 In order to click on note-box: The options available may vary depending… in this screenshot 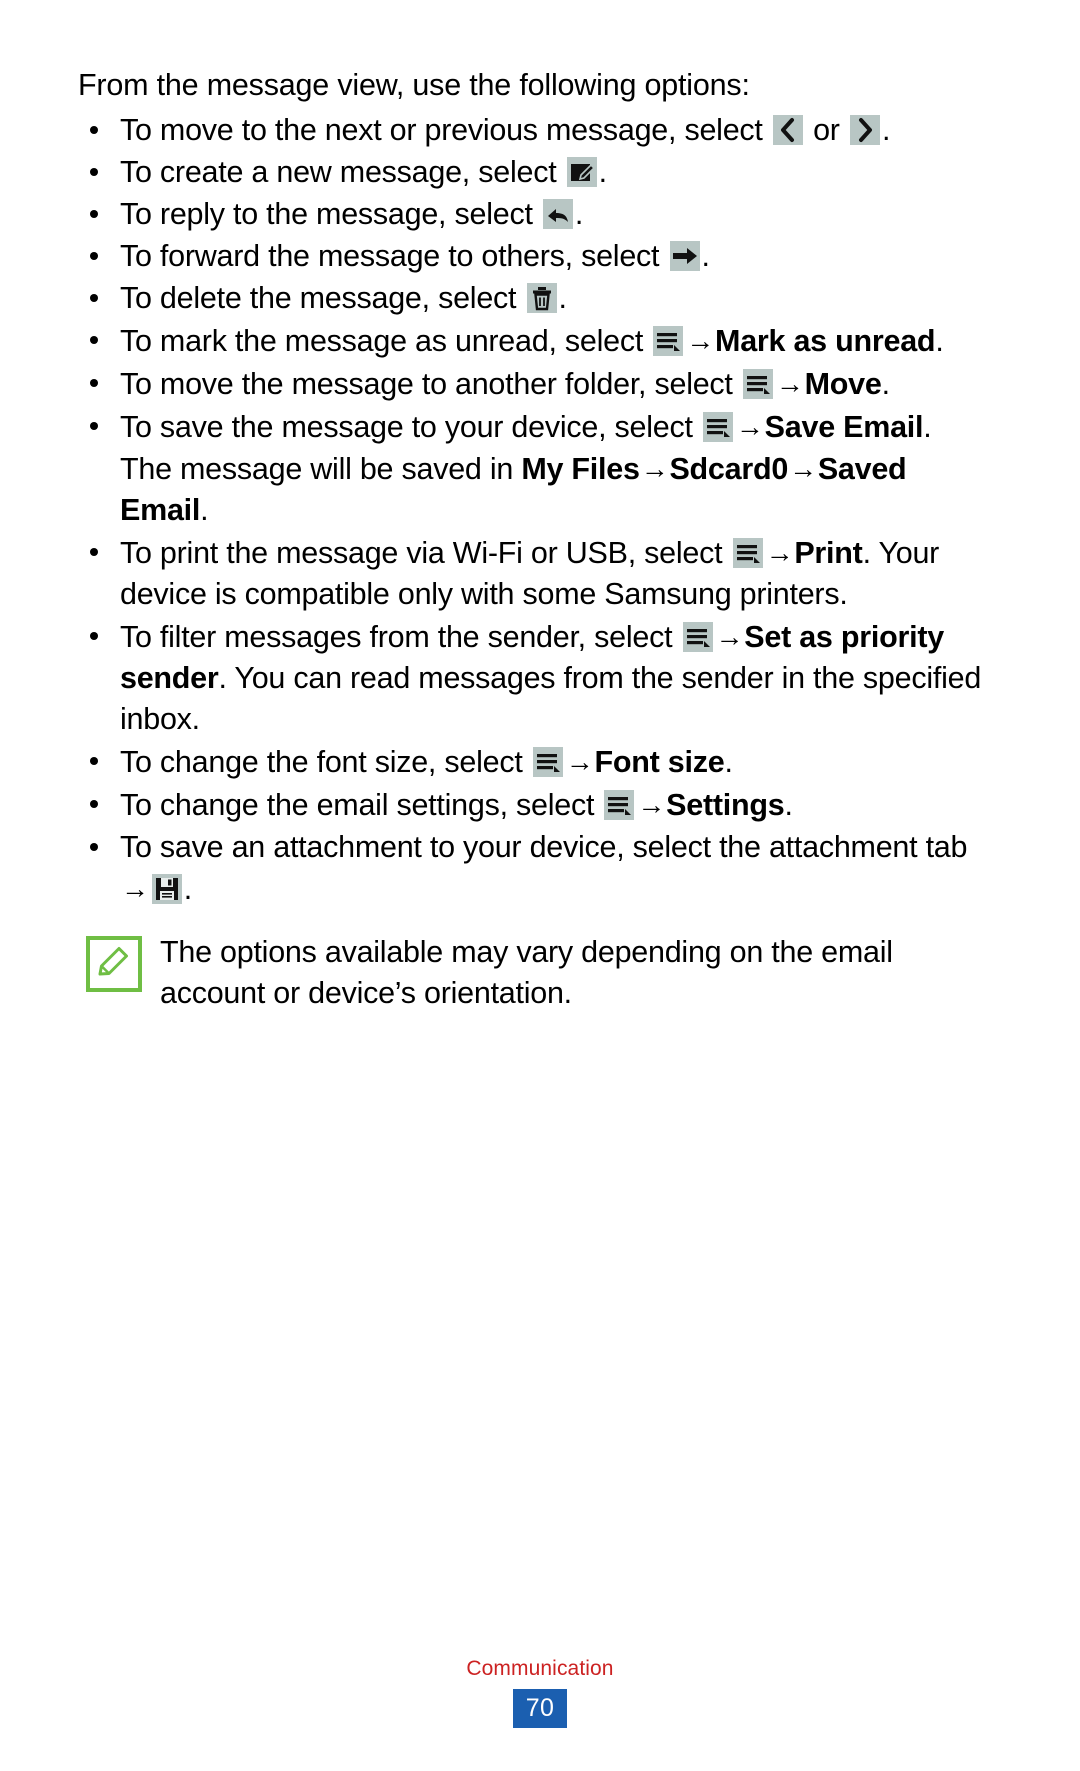, I will do `click(532, 973)`.